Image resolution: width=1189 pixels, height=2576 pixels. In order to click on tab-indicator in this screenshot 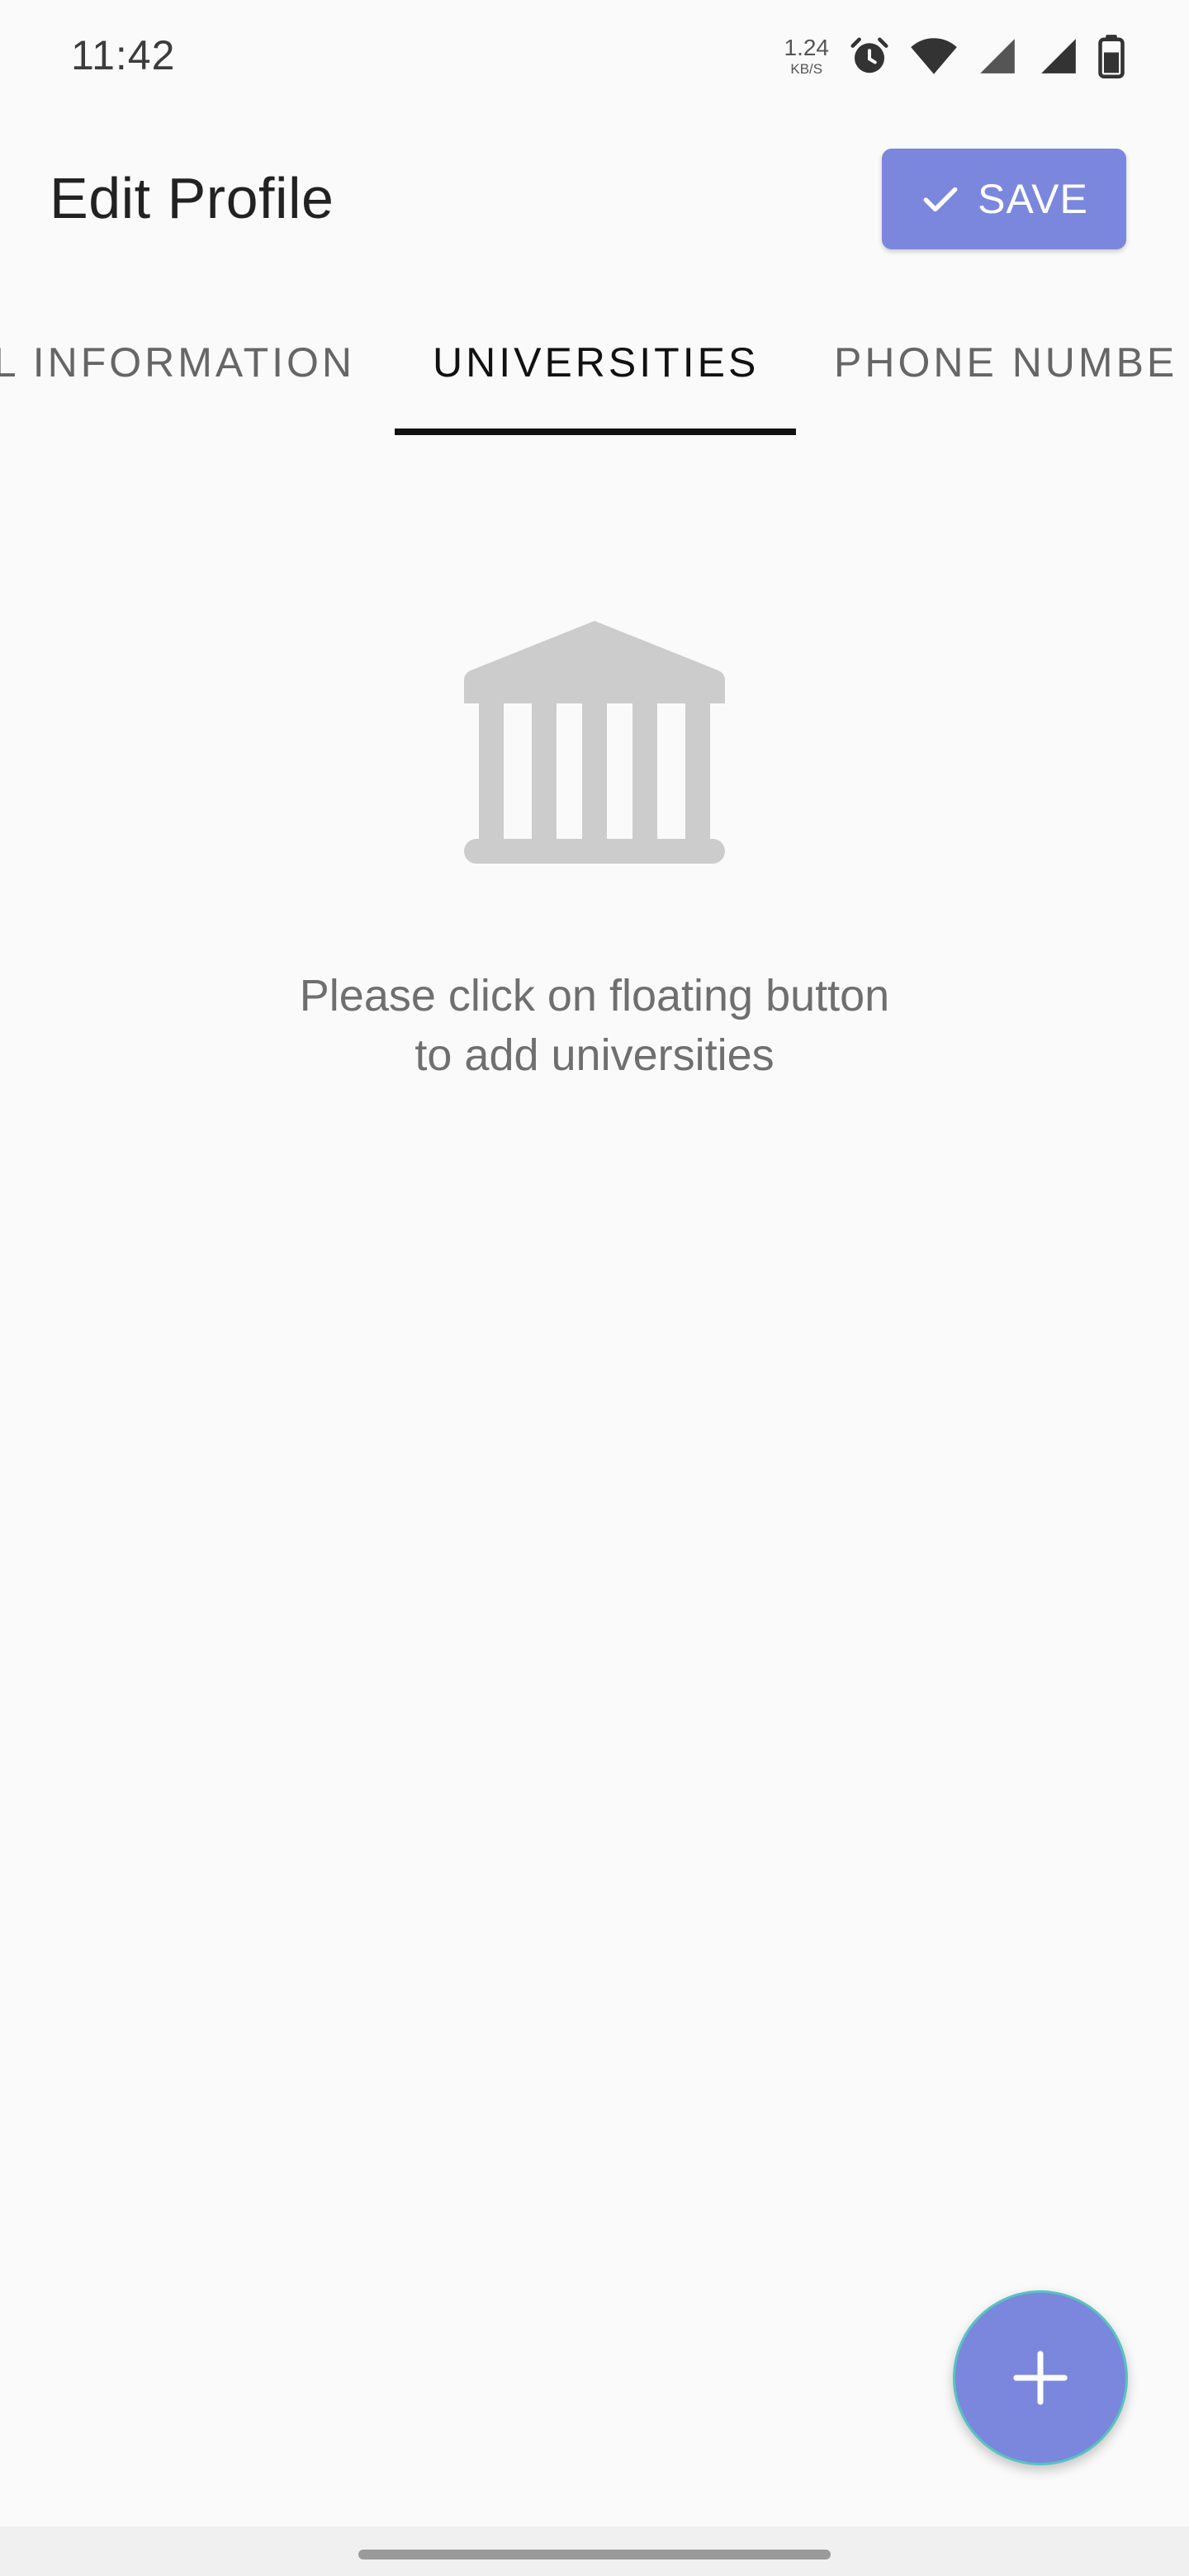, I will do `click(595, 432)`.